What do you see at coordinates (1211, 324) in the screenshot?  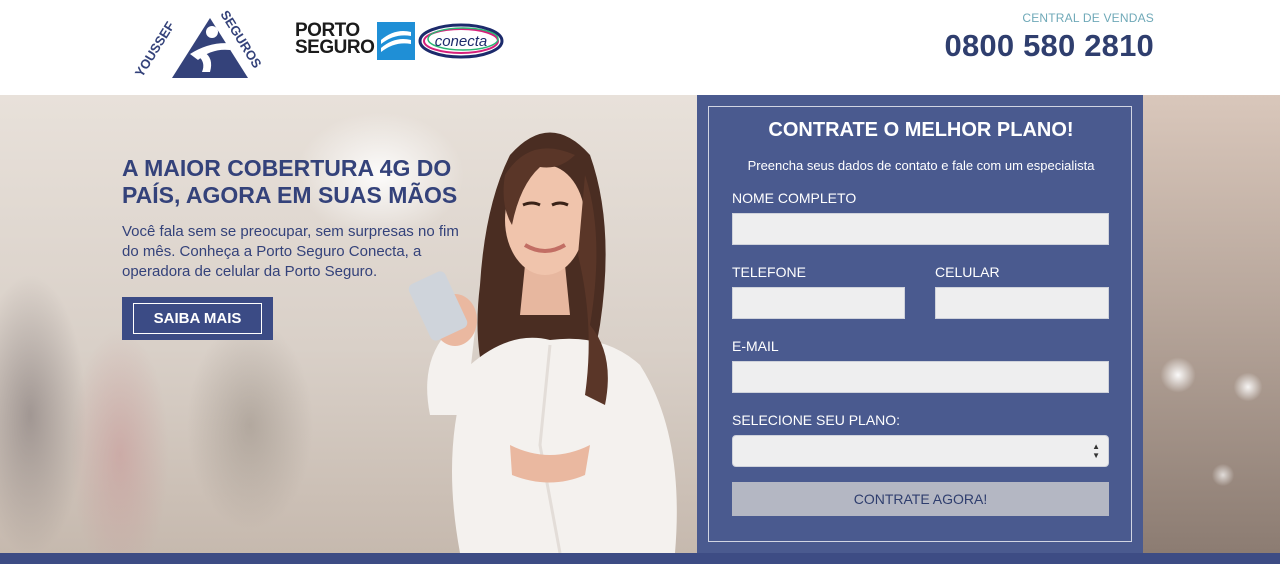 I see `hero-background-bokeh` at bounding box center [1211, 324].